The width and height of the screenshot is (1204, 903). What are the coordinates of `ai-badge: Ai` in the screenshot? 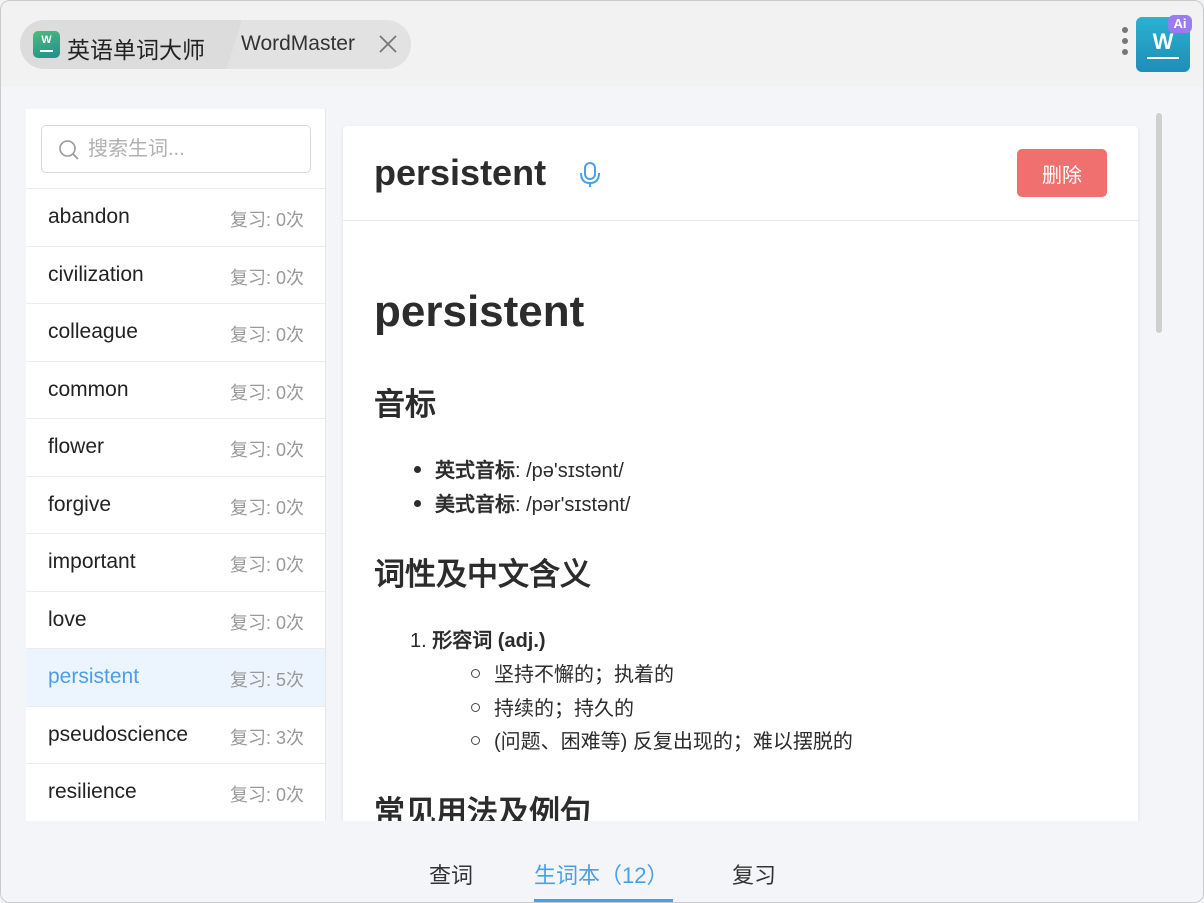 It's located at (1180, 24).